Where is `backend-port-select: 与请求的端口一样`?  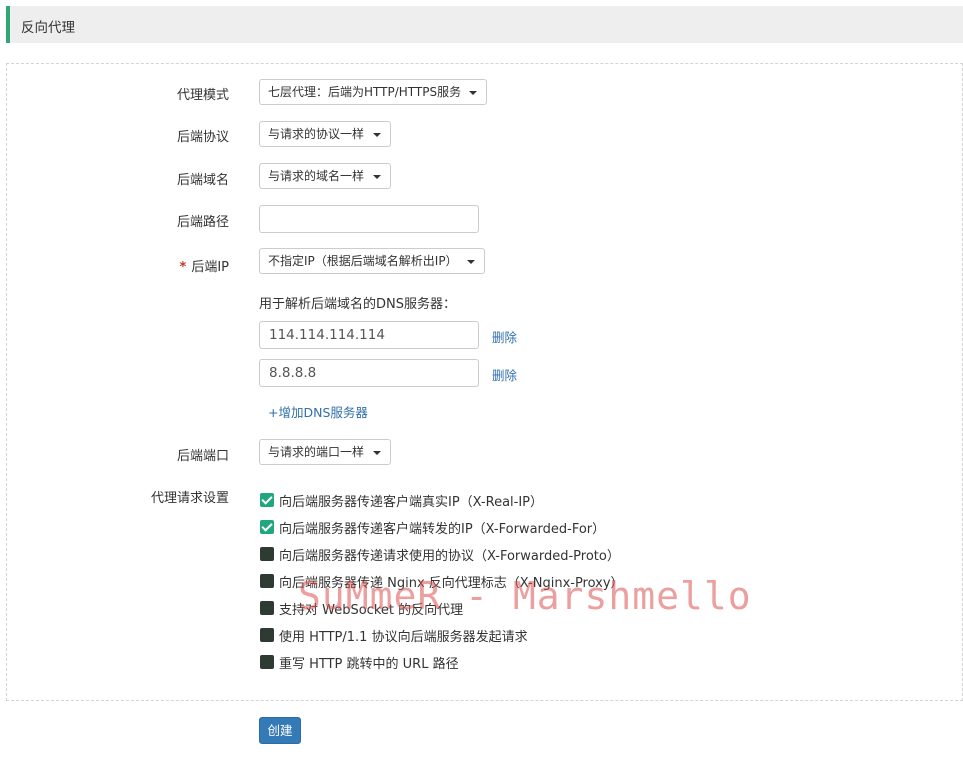
backend-port-select: 与请求的端口一样 is located at coordinates (325, 452).